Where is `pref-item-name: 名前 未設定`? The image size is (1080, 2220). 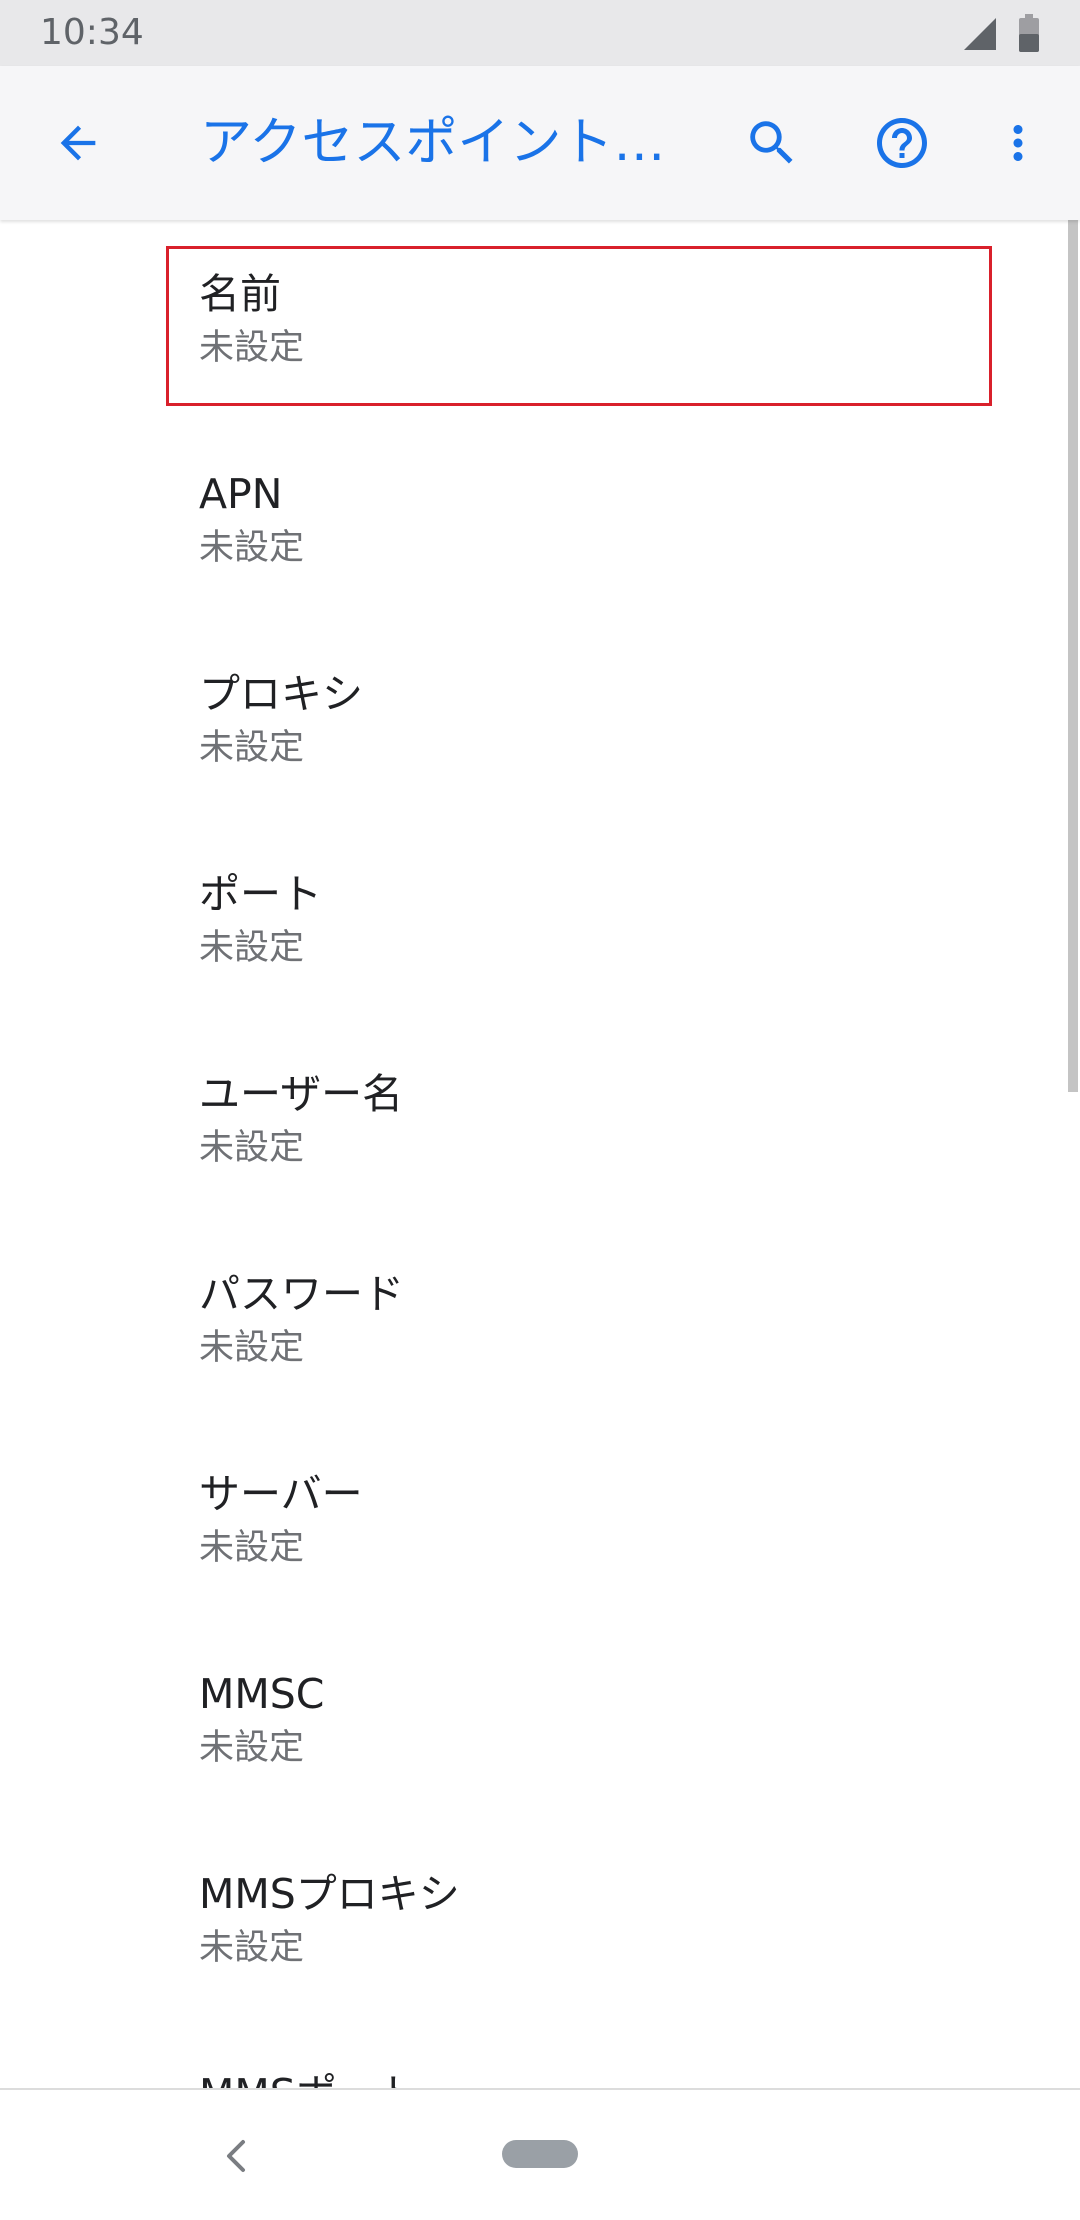
pref-item-name: 名前 未設定 is located at coordinates (579, 326).